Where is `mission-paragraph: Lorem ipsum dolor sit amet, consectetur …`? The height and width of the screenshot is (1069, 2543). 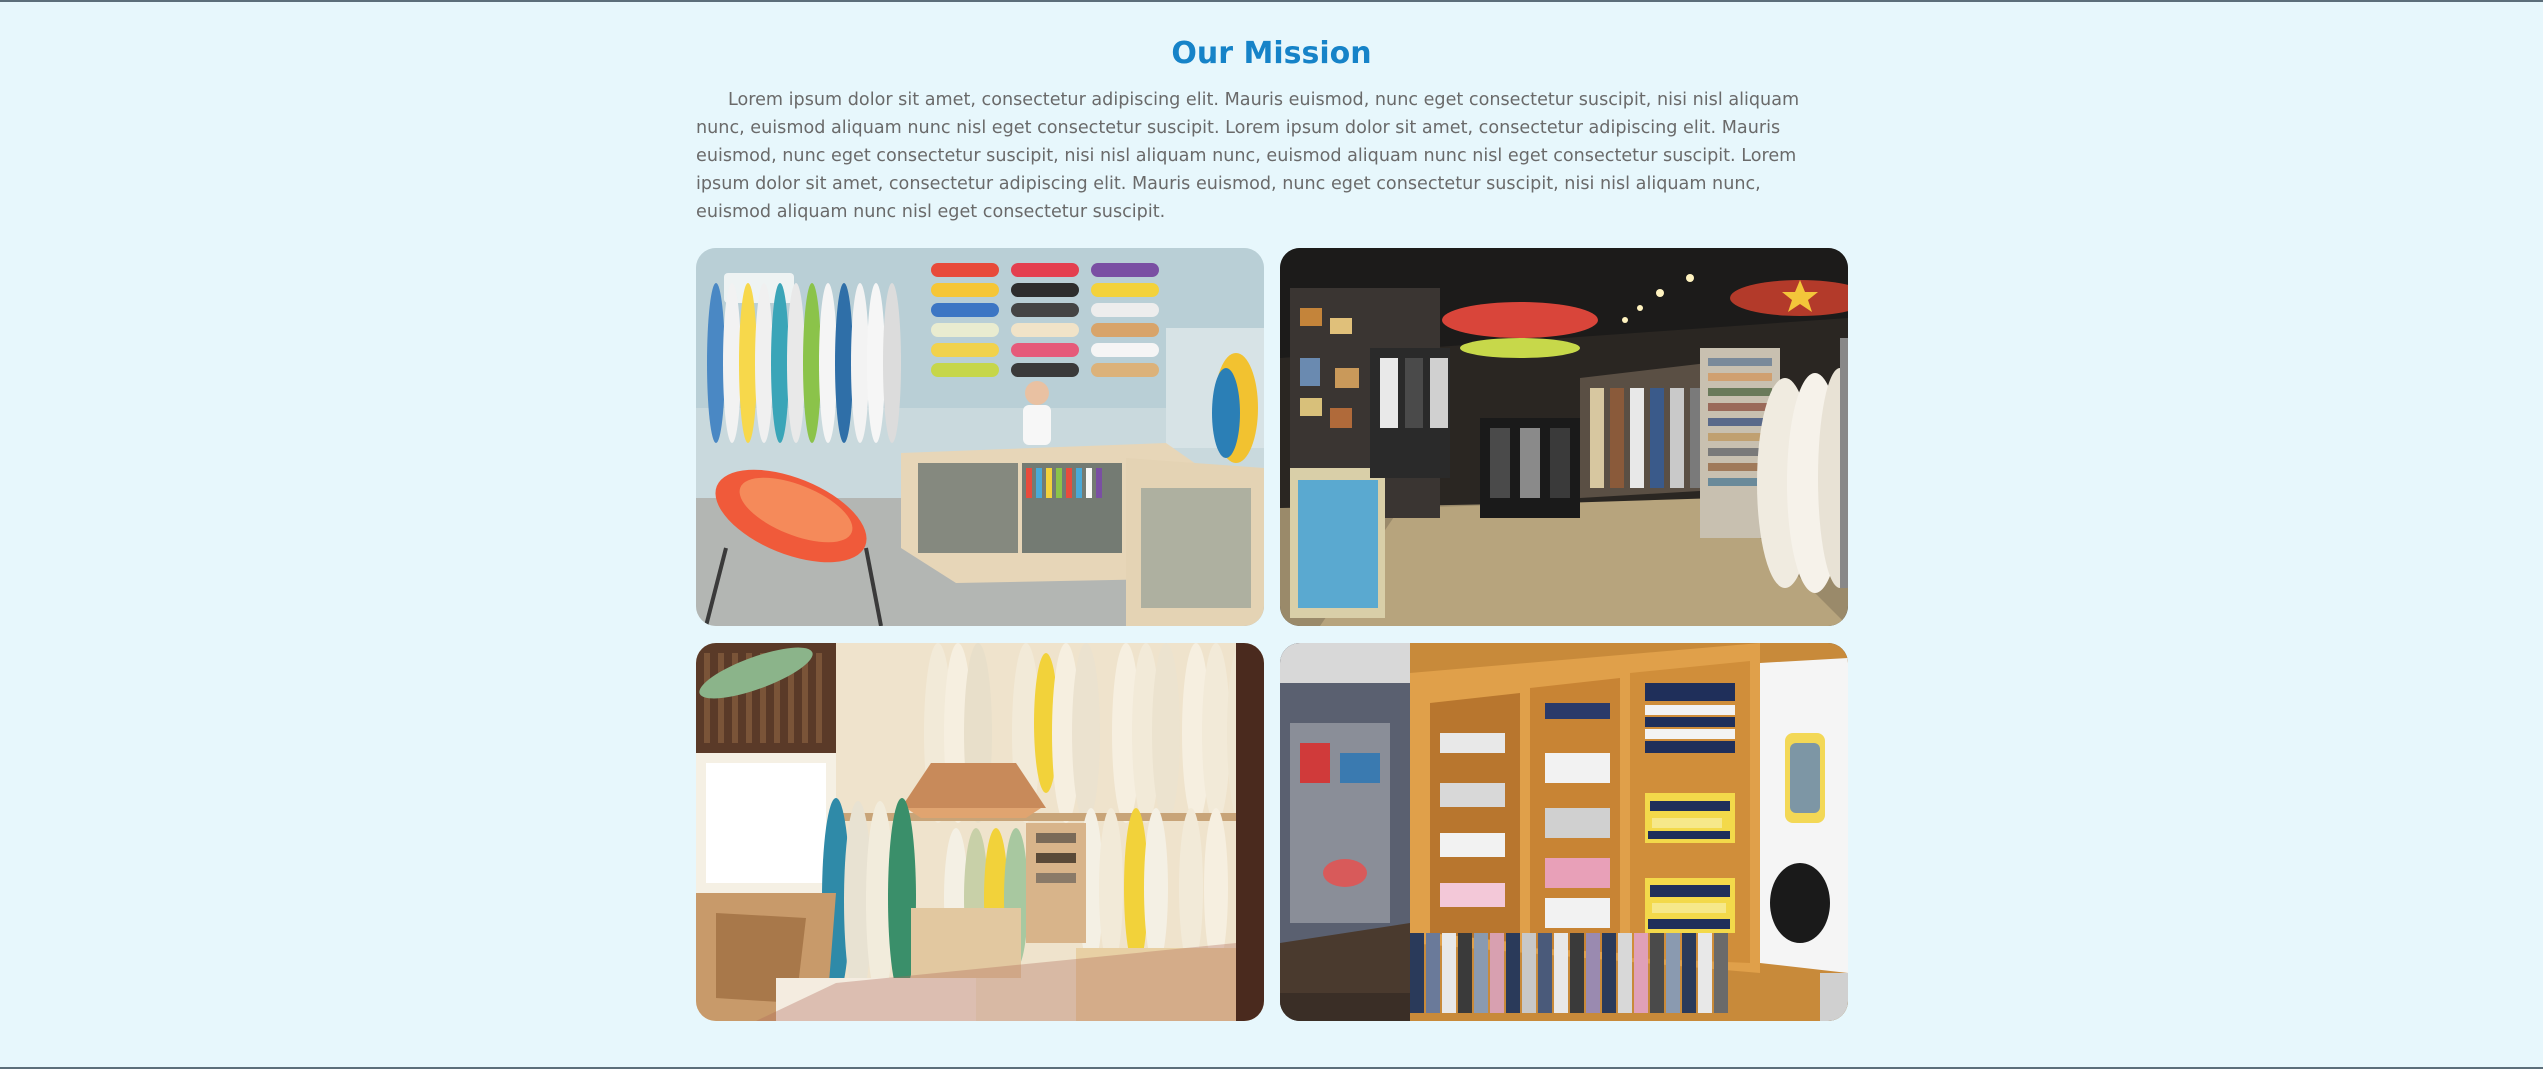 mission-paragraph: Lorem ipsum dolor sit amet, consectetur … is located at coordinates (1248, 156).